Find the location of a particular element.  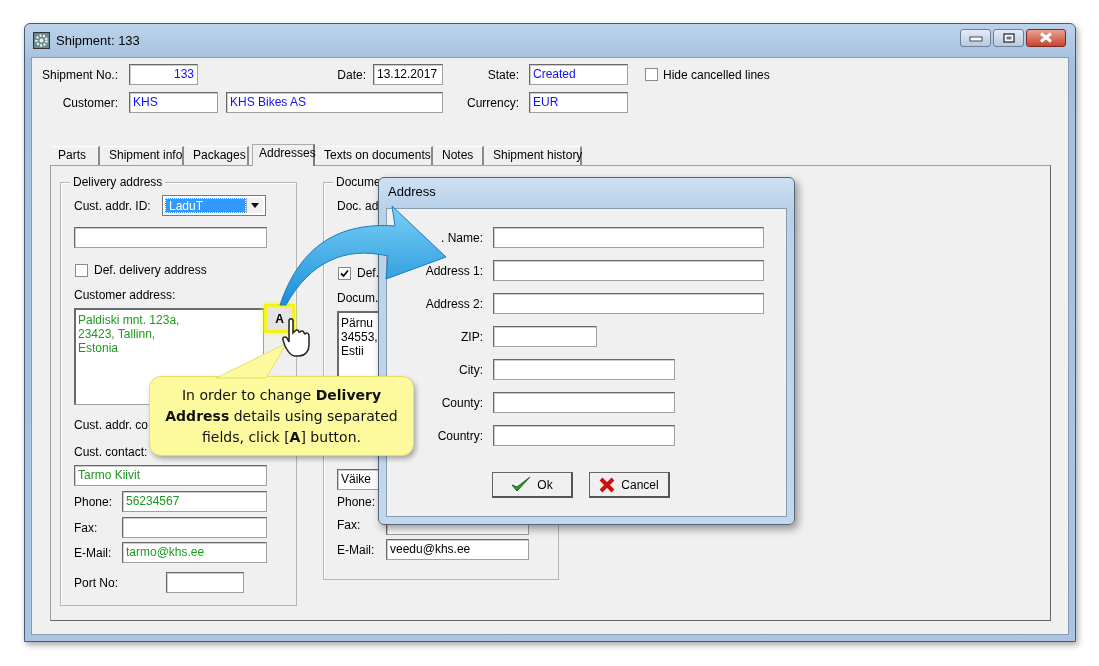

input-field: tarmo@khs.ee is located at coordinates (194, 552).